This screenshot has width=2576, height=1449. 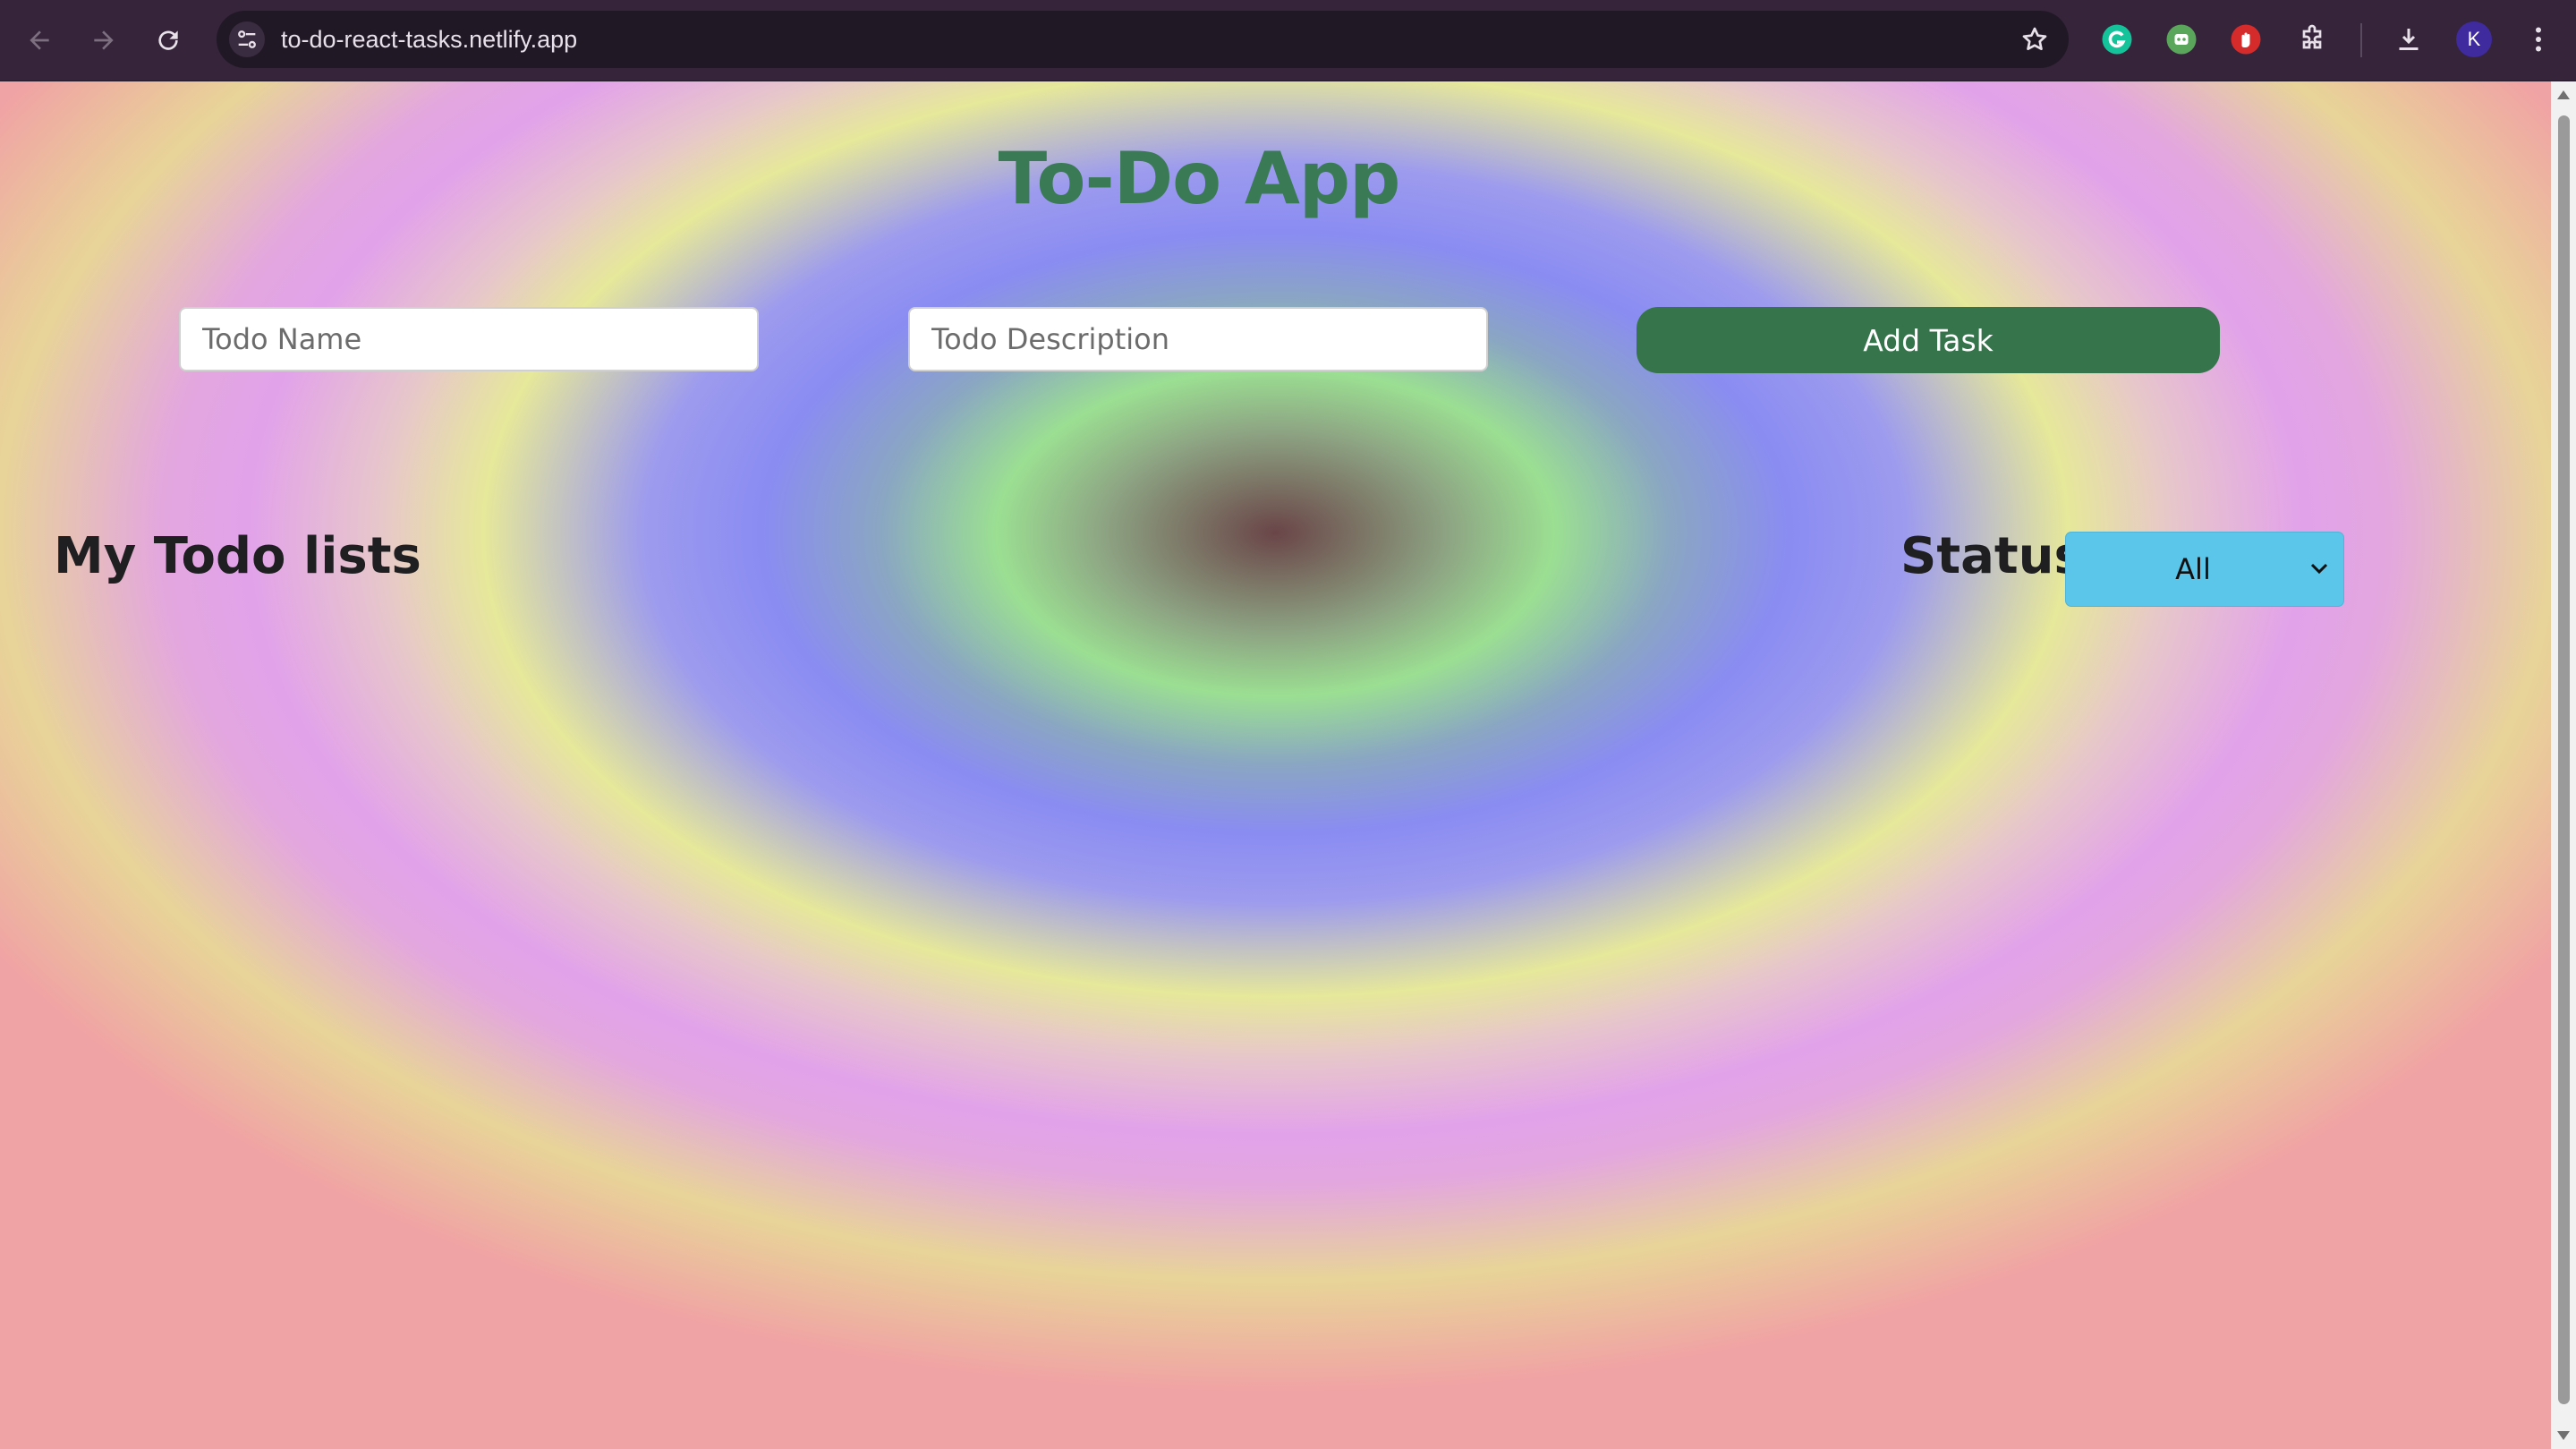 What do you see at coordinates (237, 556) in the screenshot?
I see `todo-list-heading: My Todo lists` at bounding box center [237, 556].